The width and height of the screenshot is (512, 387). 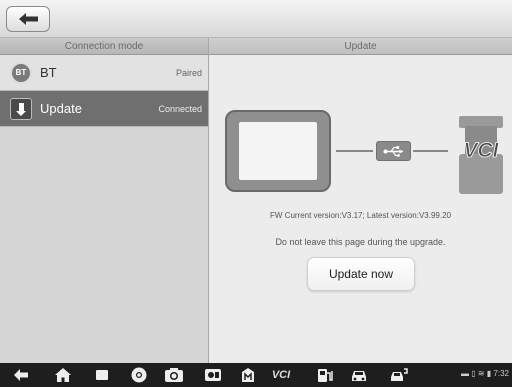 What do you see at coordinates (21, 73) in the screenshot?
I see `bluetooth-icon: BT` at bounding box center [21, 73].